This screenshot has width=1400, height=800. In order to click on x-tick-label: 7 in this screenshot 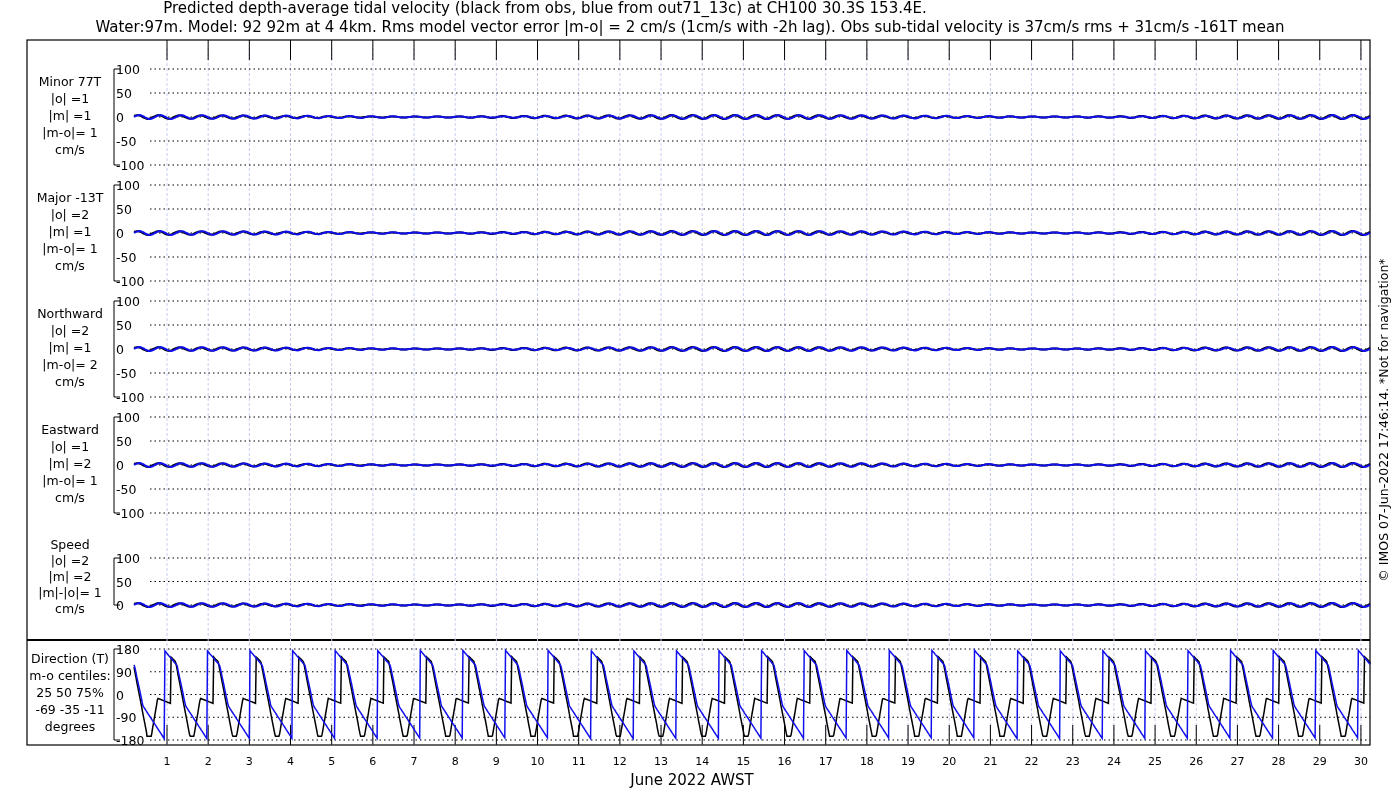, I will do `click(414, 761)`.